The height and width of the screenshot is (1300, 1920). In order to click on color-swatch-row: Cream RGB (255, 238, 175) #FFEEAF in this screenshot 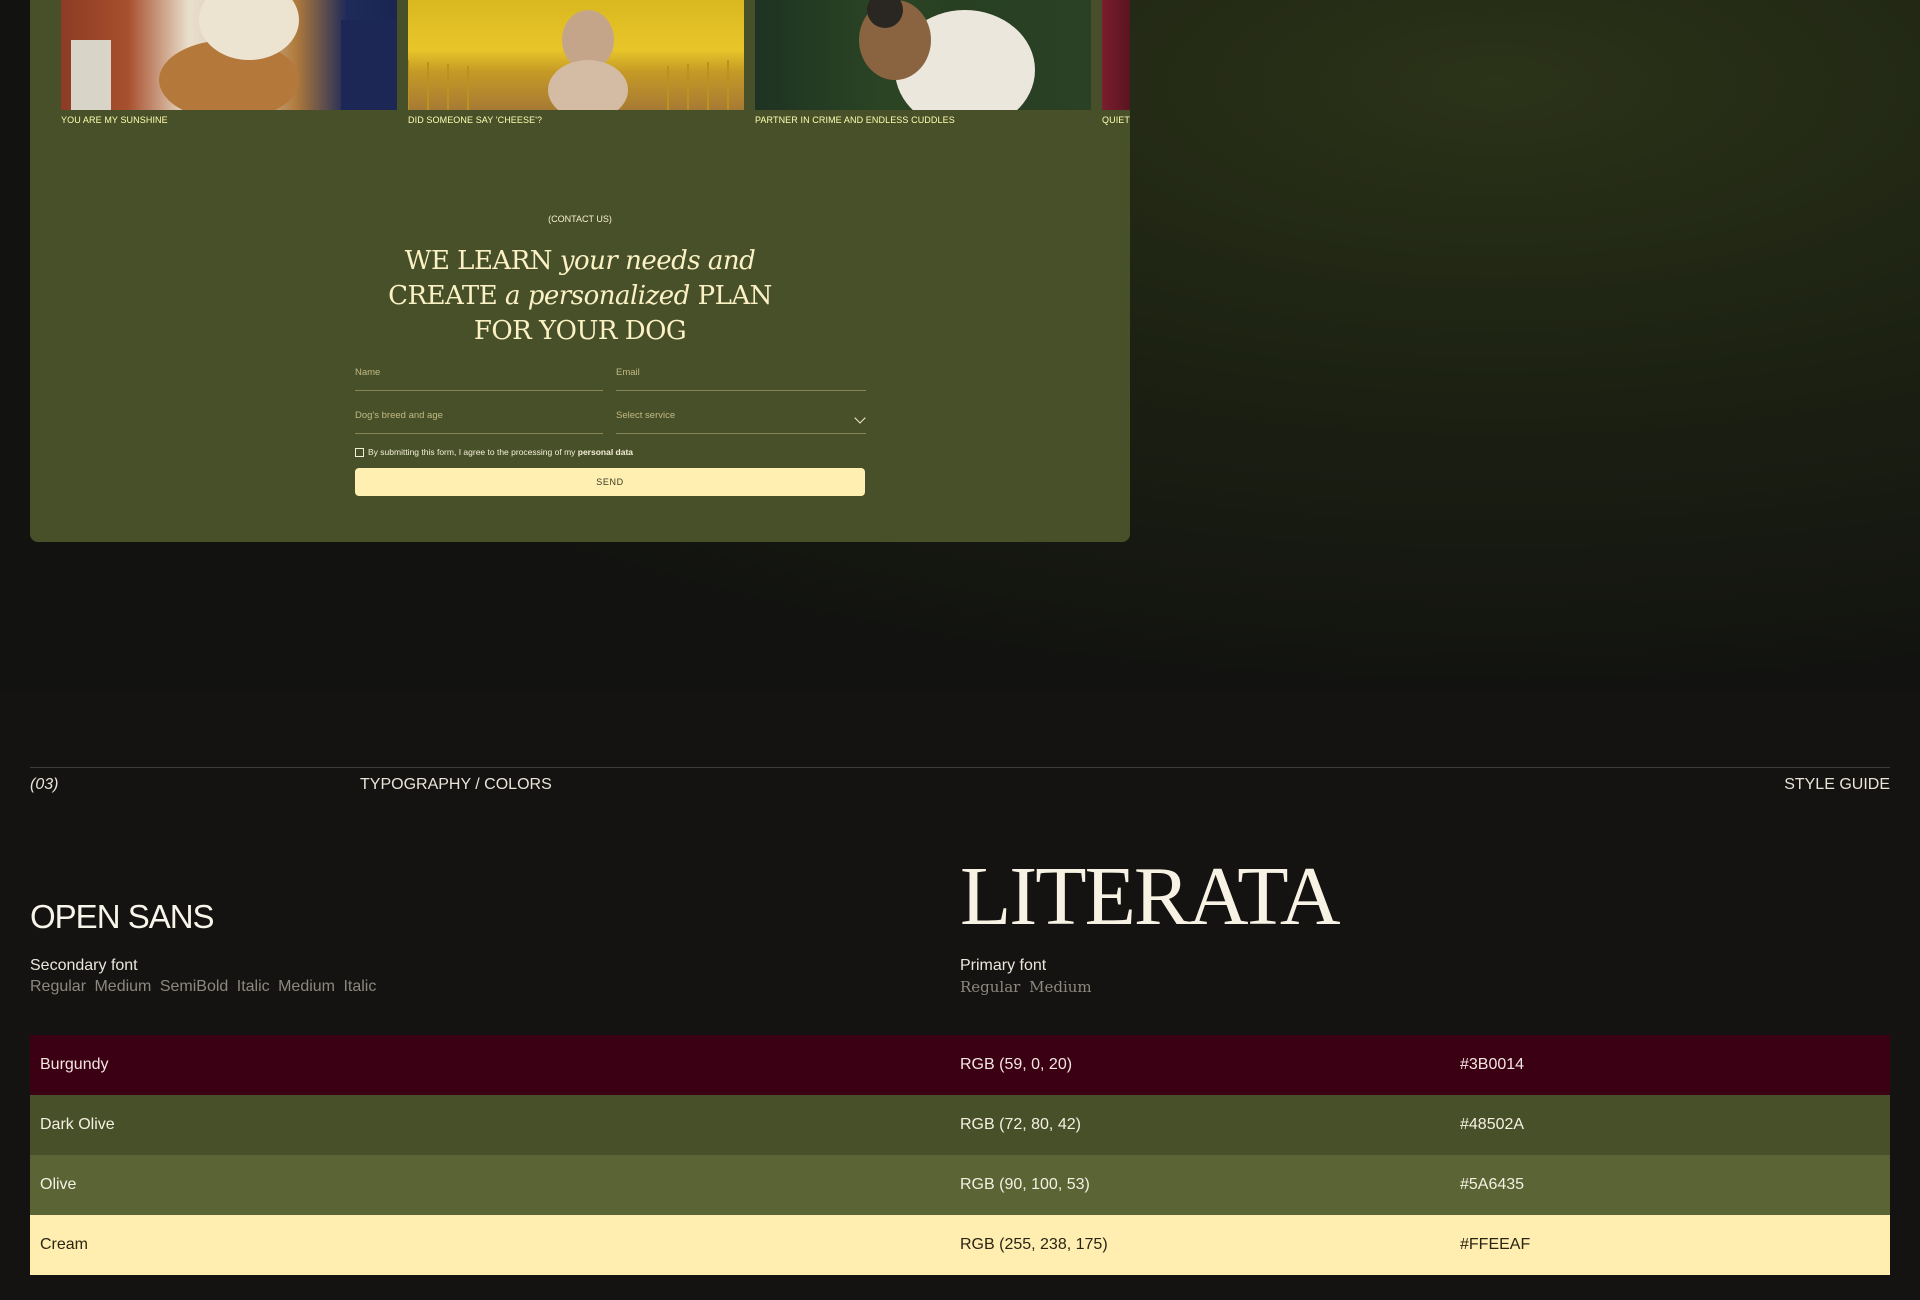, I will do `click(960, 1245)`.